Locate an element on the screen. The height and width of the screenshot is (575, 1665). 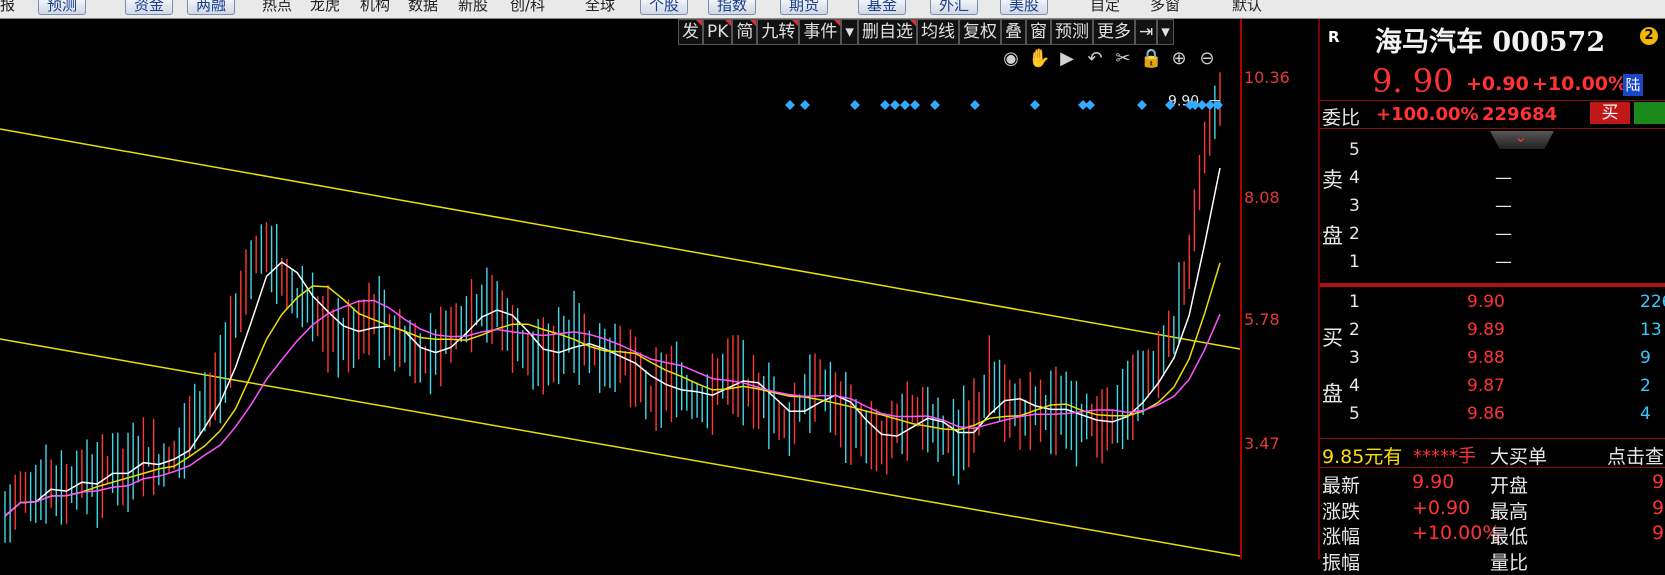
big-order-label: 大买单 is located at coordinates (1519, 457).